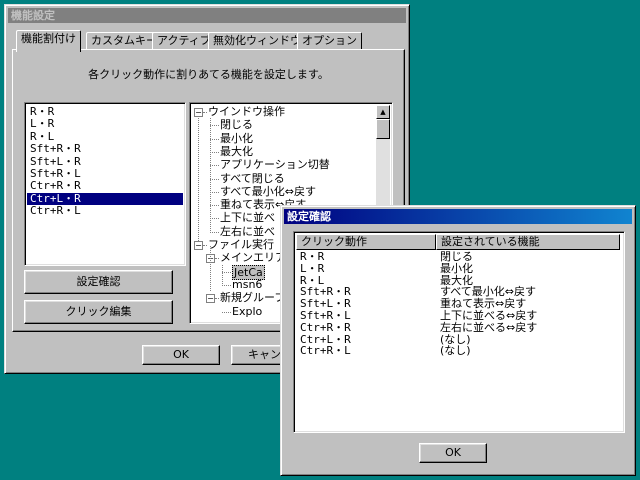 The image size is (640, 480). I want to click on tree-node-file-exec: ファイル実行, so click(241, 244).